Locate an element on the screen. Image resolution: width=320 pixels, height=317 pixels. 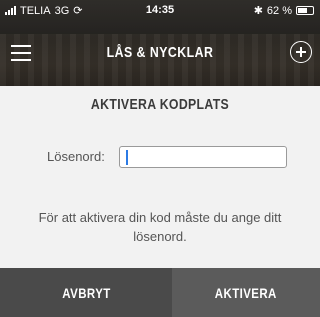
activate-button: AKTIVERA is located at coordinates (246, 292).